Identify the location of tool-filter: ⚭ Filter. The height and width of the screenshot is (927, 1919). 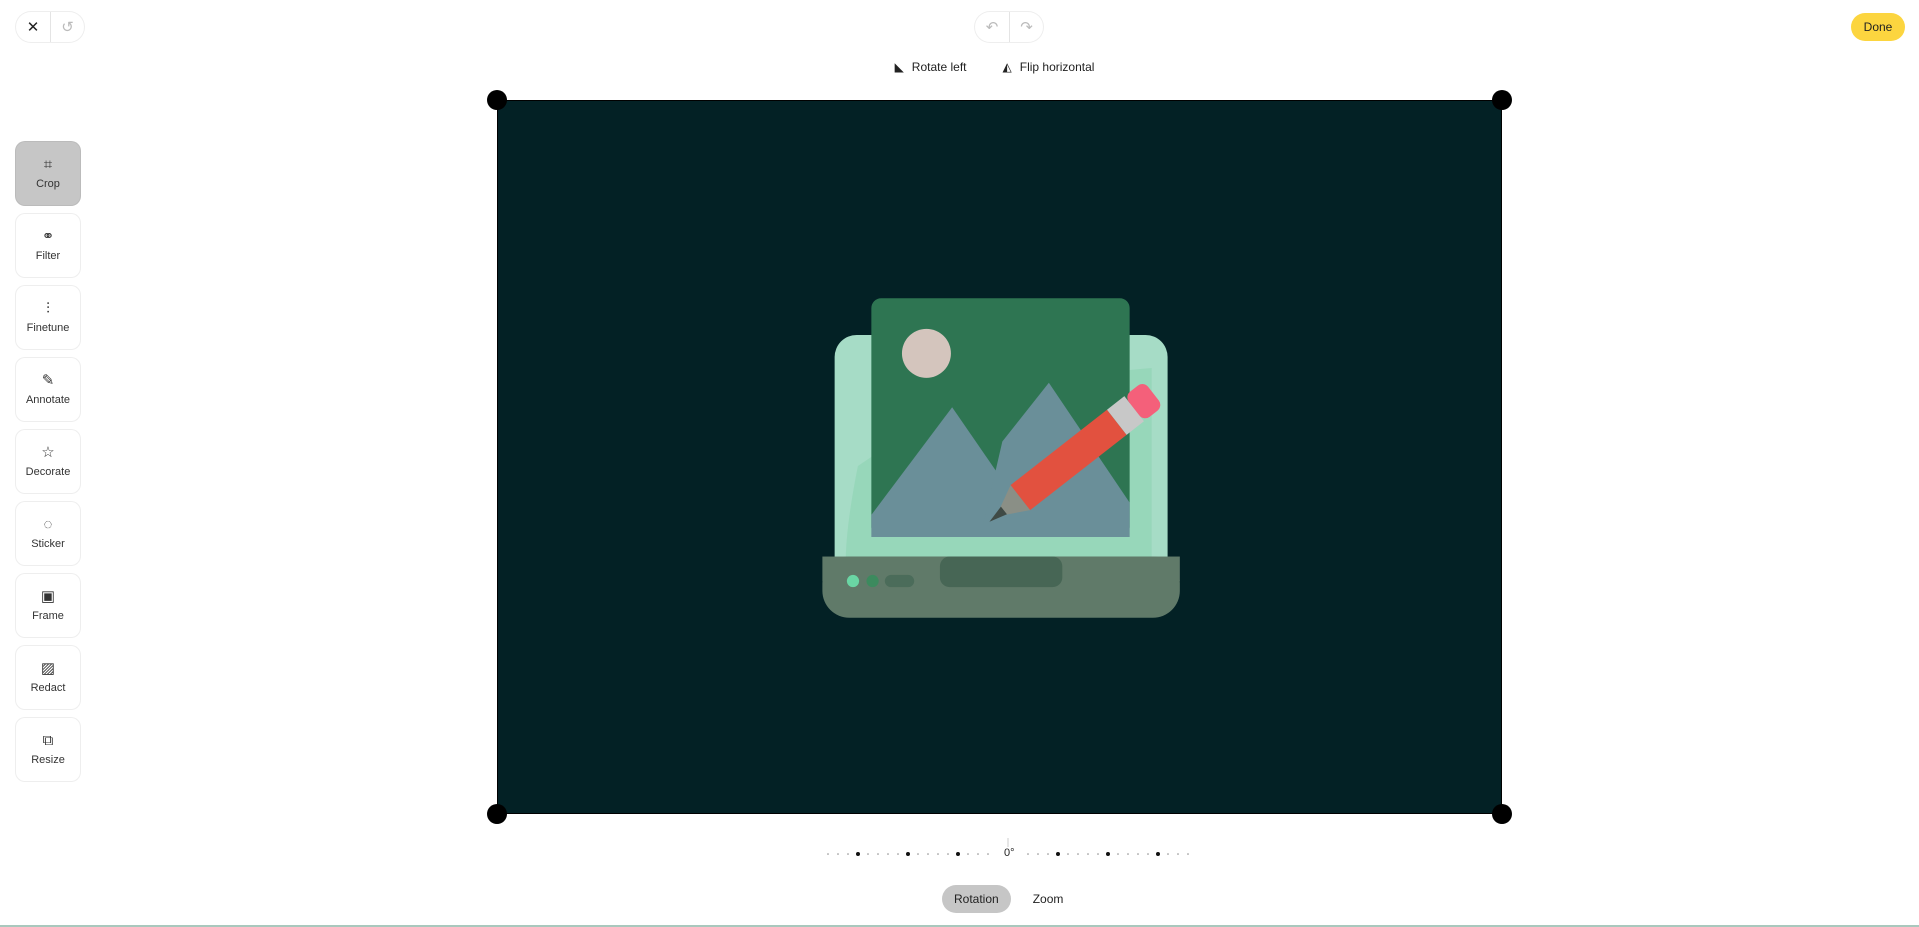
(48, 245).